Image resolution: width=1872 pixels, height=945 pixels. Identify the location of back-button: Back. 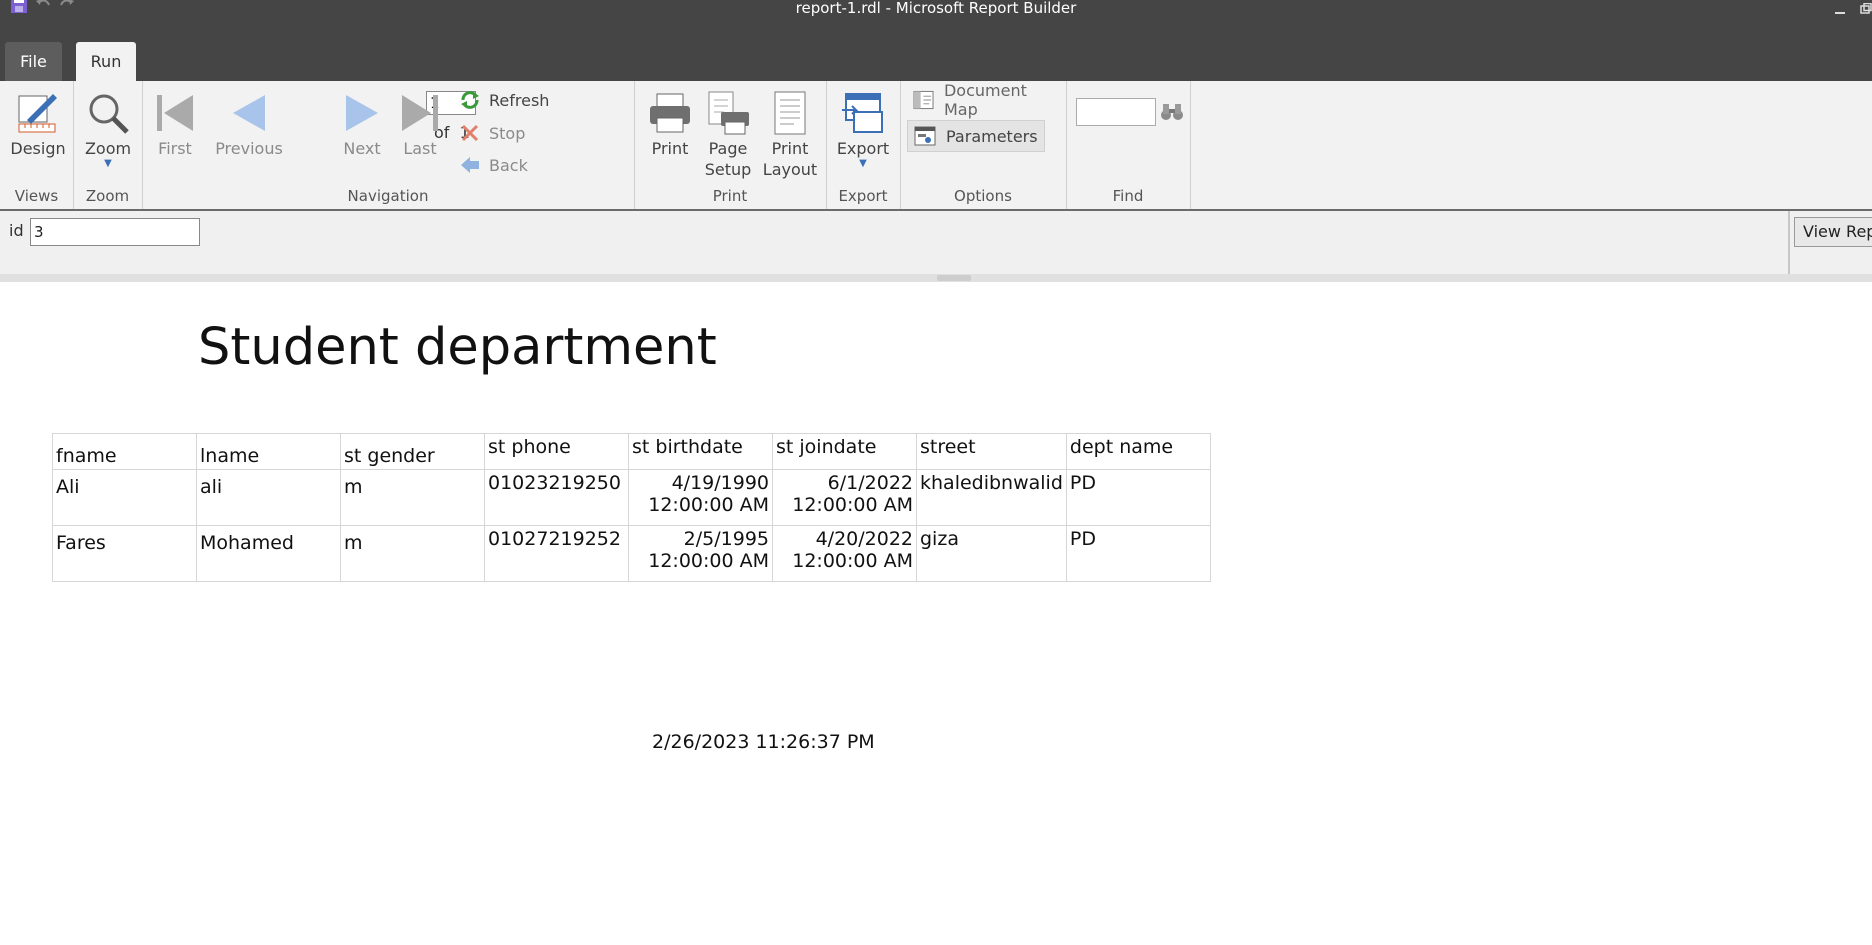
(493, 165).